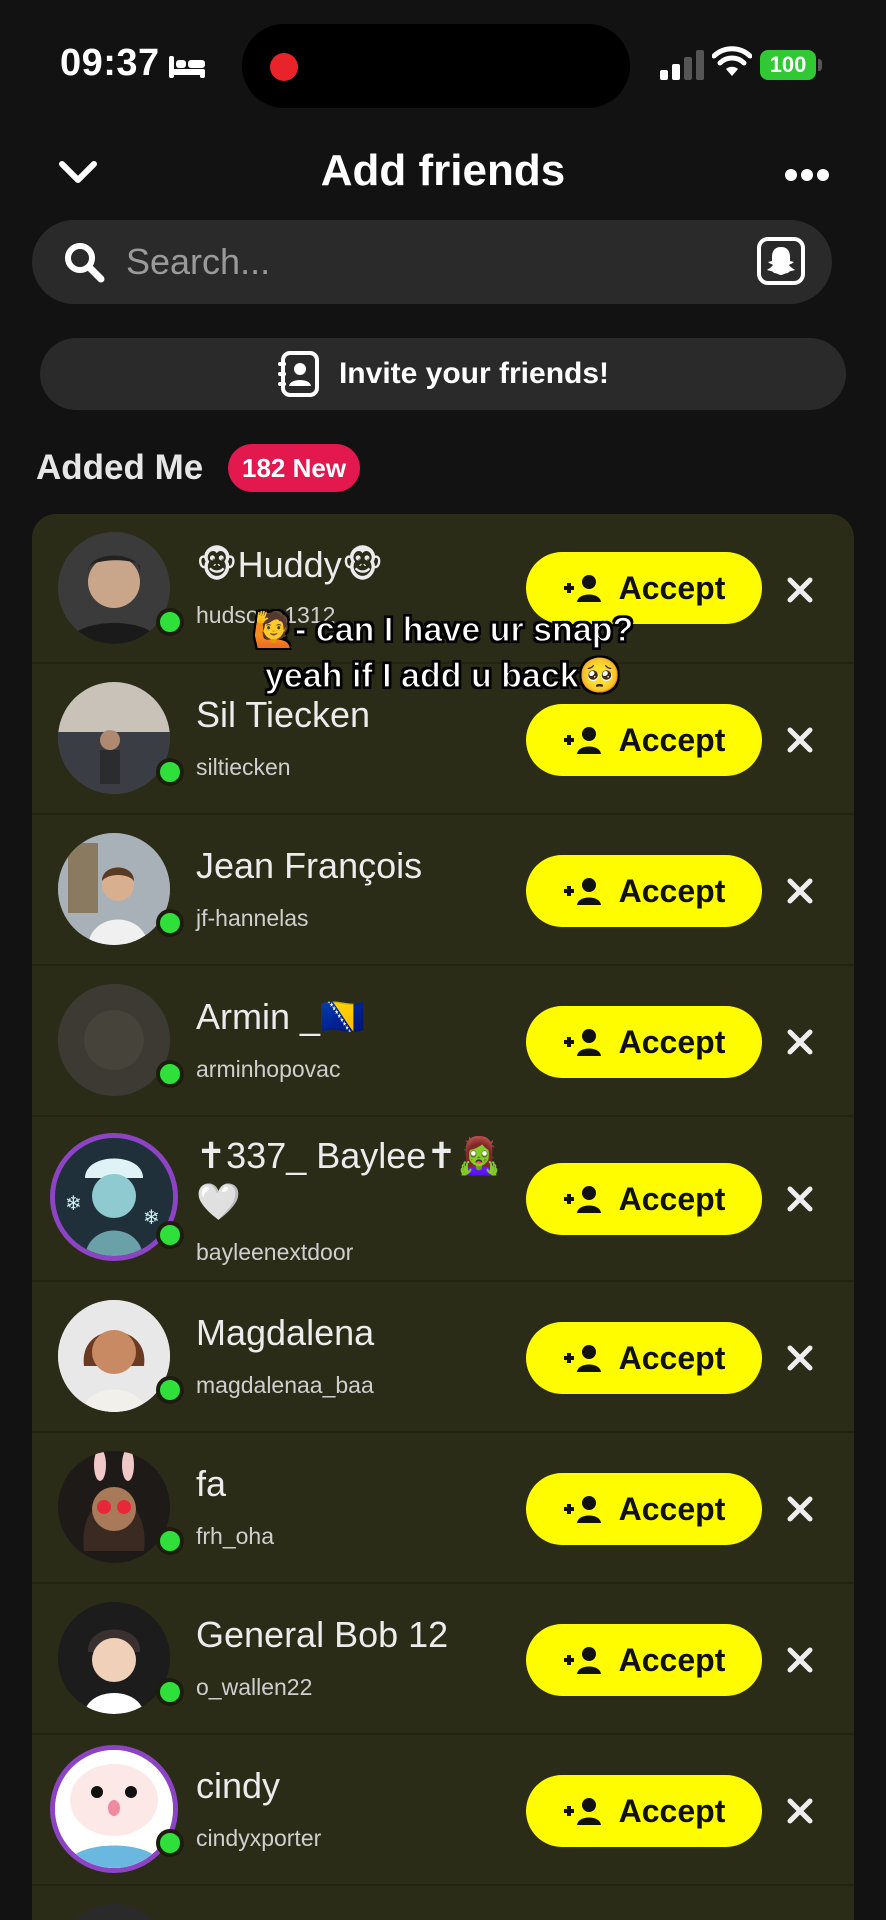 The height and width of the screenshot is (1920, 886). Describe the element at coordinates (443, 1508) in the screenshot. I see `friend-request-row: fa frh_oha Accept` at that location.